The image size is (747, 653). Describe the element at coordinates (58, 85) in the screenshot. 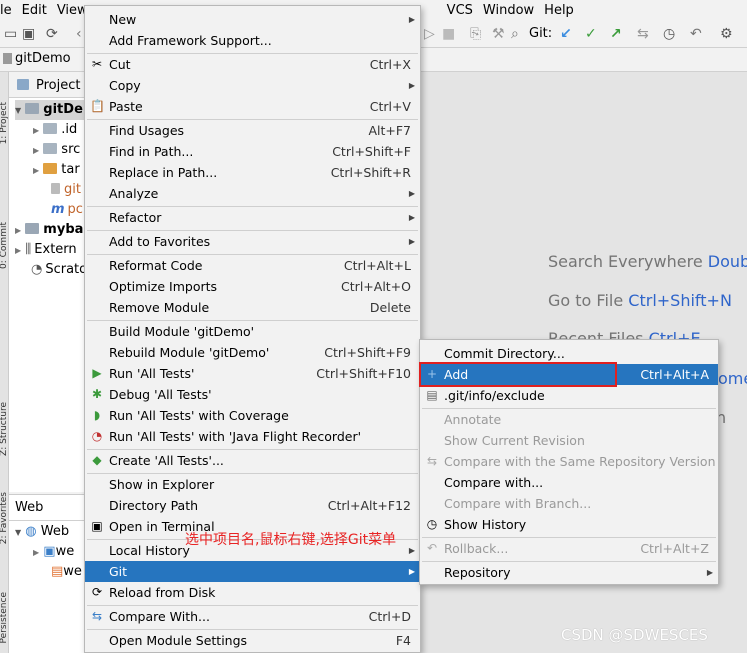

I see `project-panel-title: Project` at that location.